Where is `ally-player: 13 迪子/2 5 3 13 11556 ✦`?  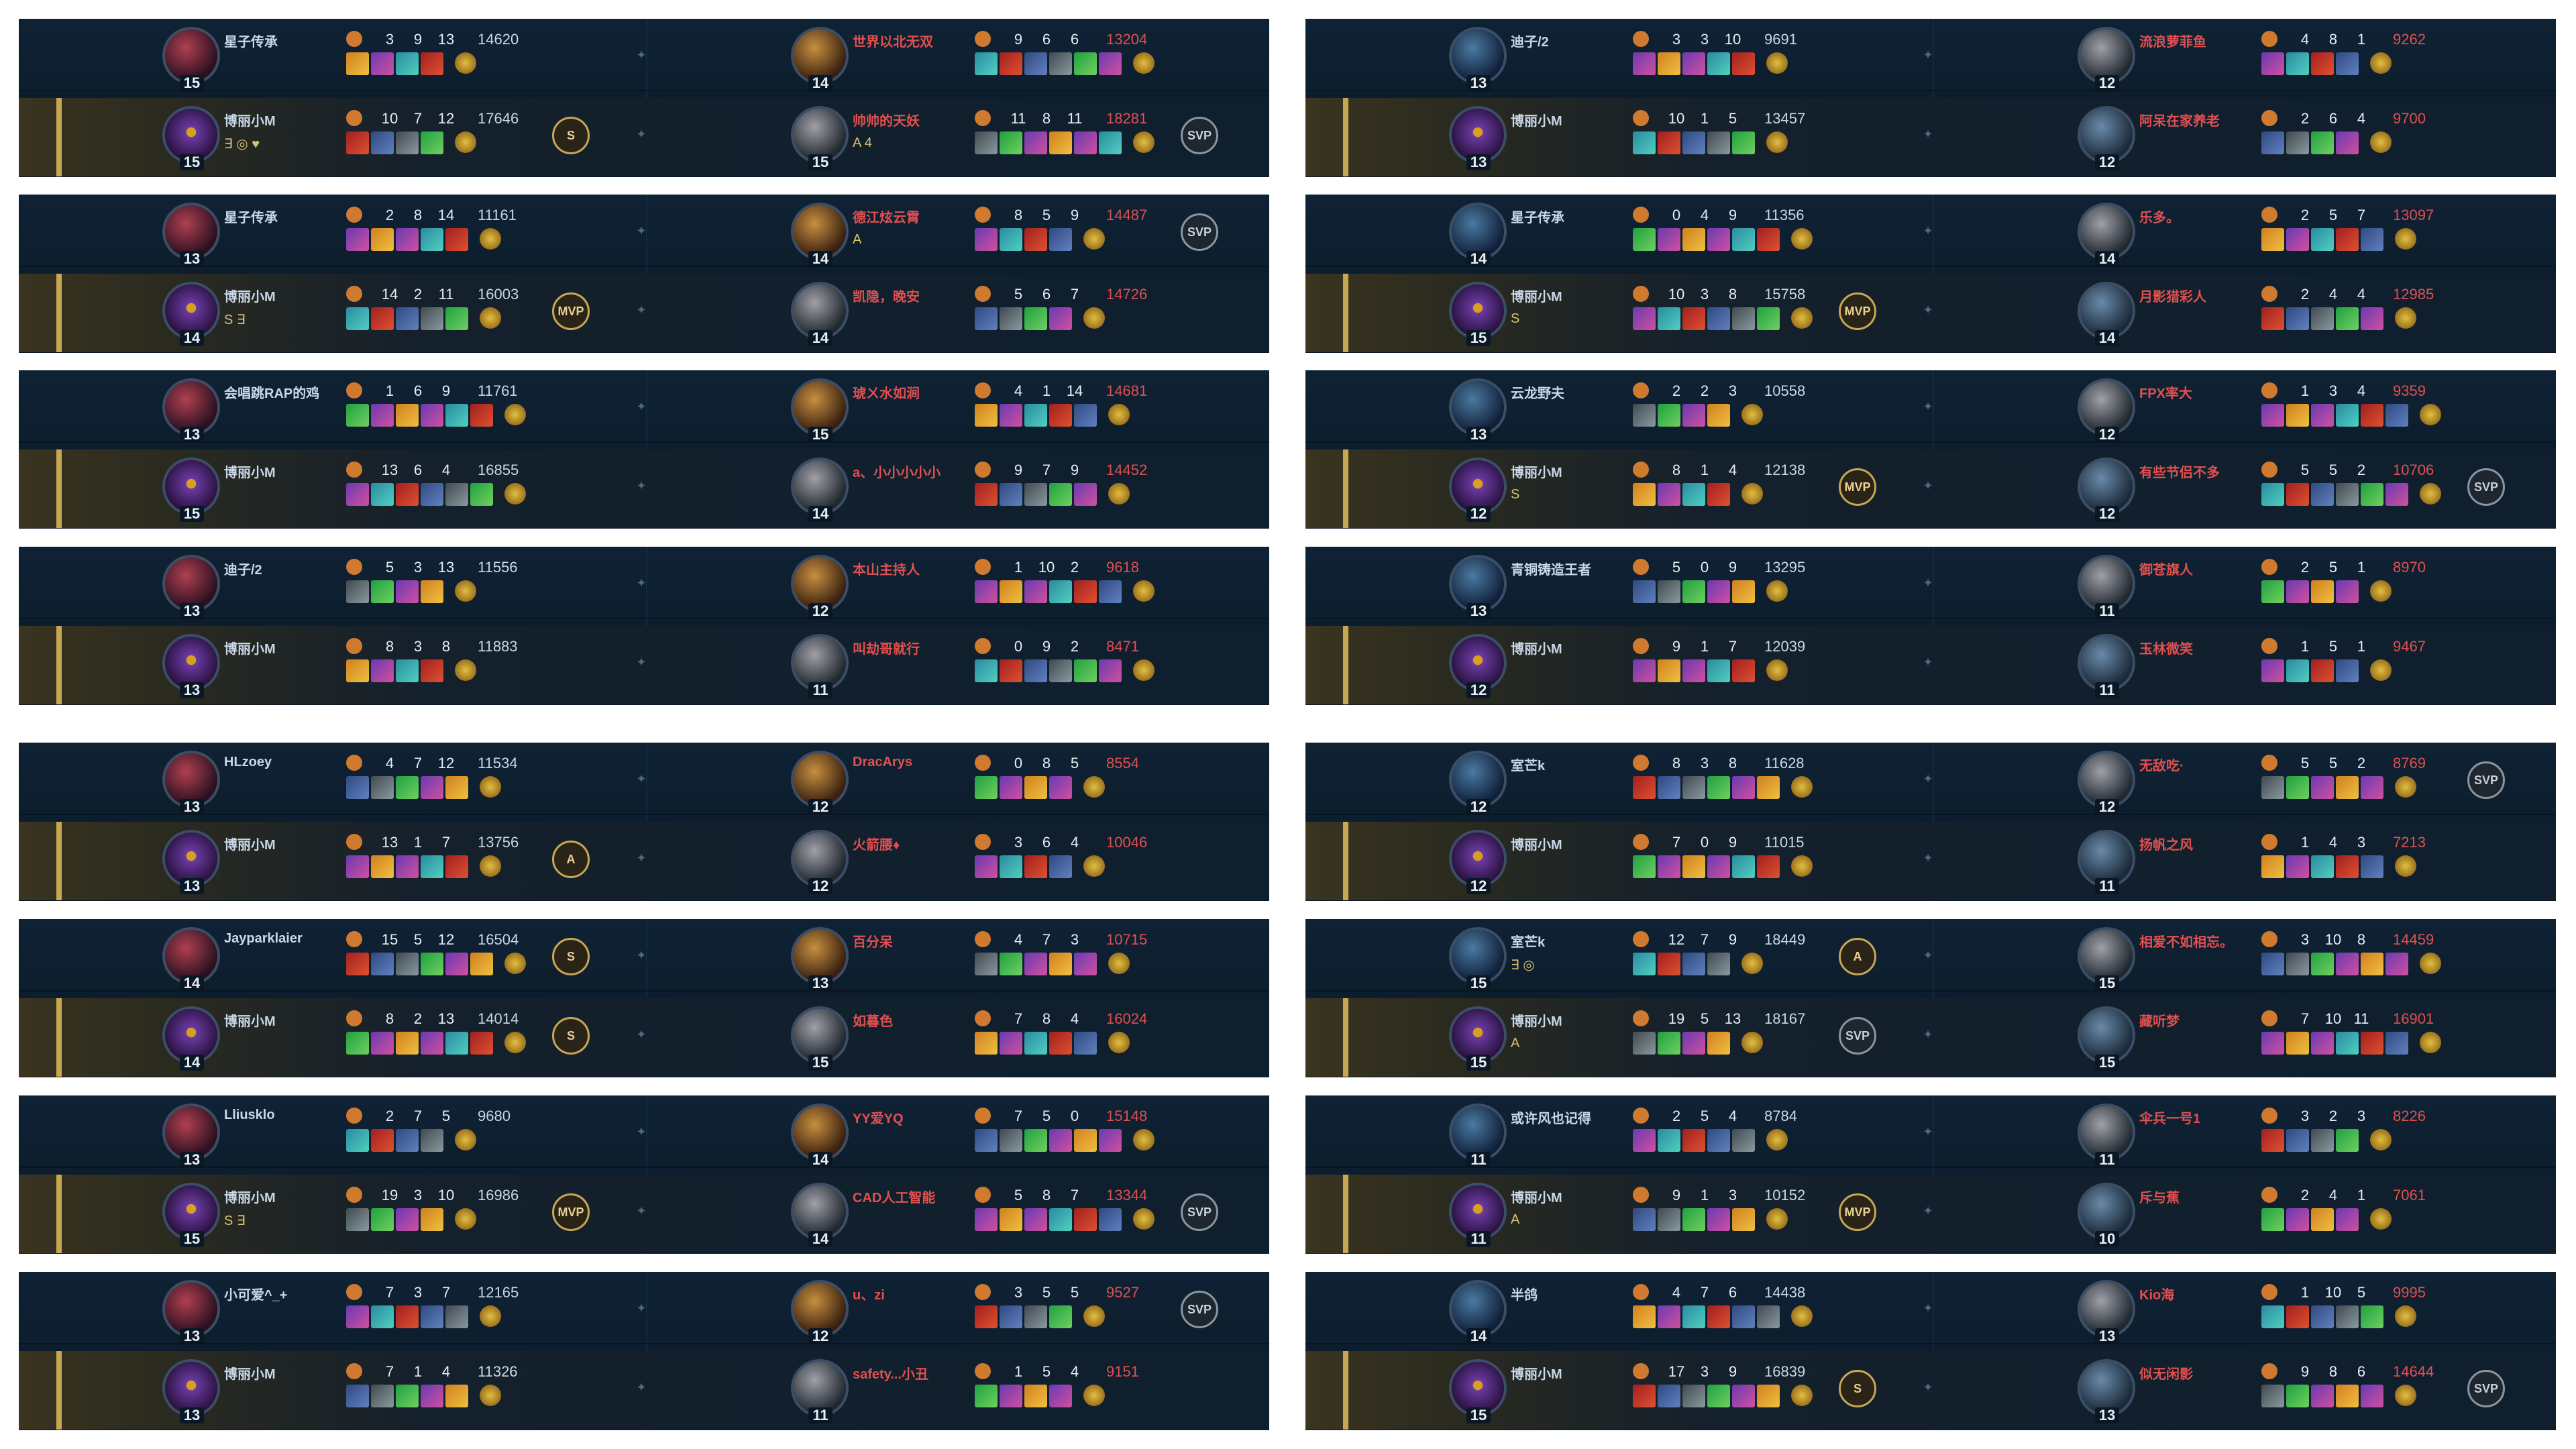 ally-player: 13 迪子/2 5 3 13 11556 ✦ is located at coordinates (333, 586).